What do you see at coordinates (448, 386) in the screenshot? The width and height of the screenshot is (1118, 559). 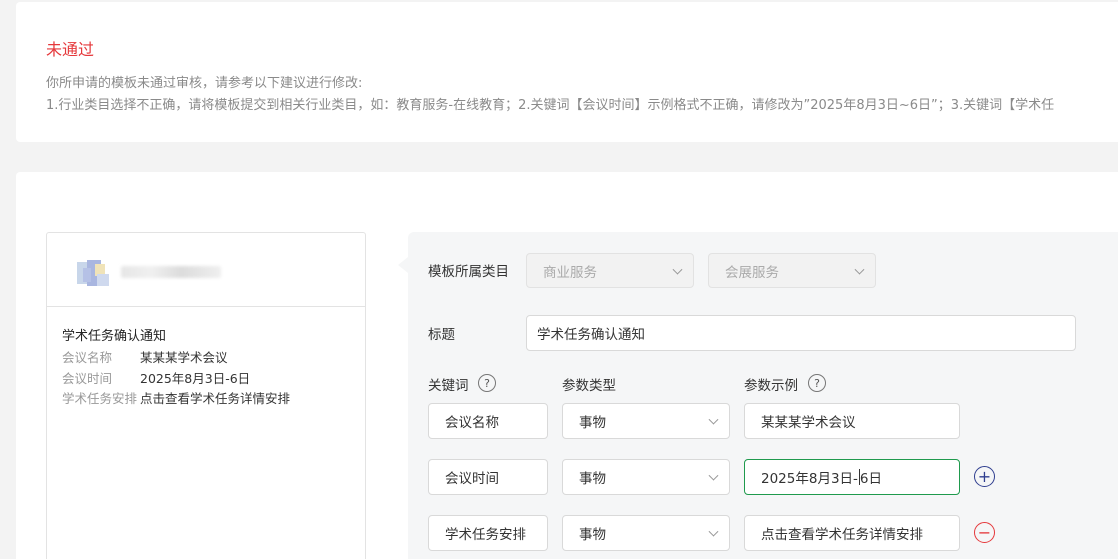 I see `keyword-header: 关键词` at bounding box center [448, 386].